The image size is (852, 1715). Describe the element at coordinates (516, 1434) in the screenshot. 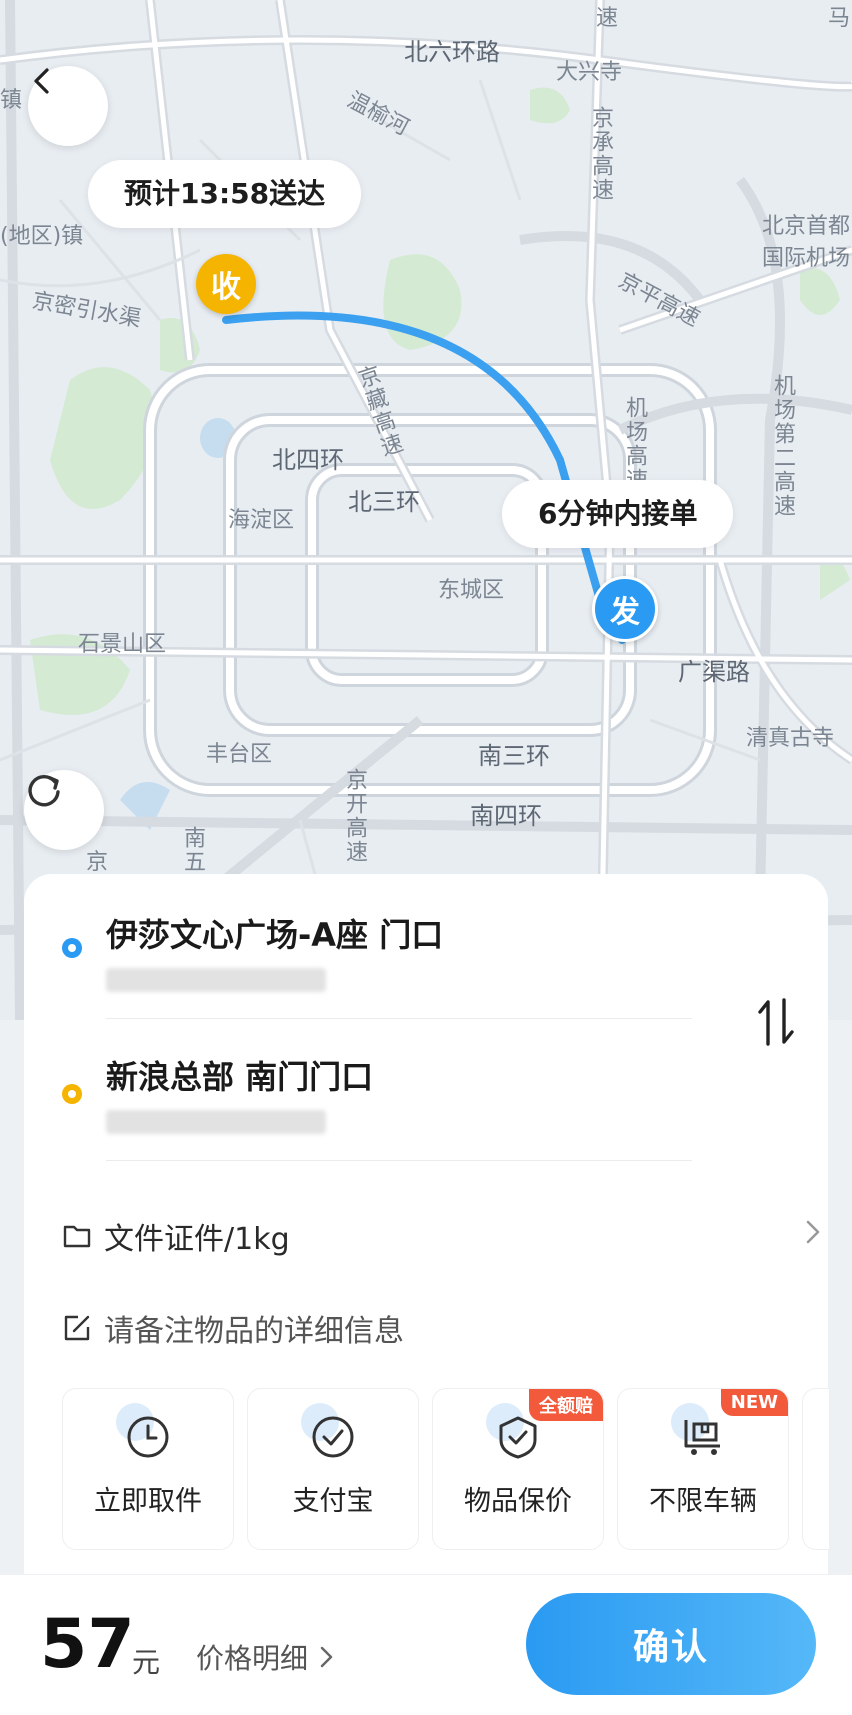

I see `shield-check-icon` at that location.